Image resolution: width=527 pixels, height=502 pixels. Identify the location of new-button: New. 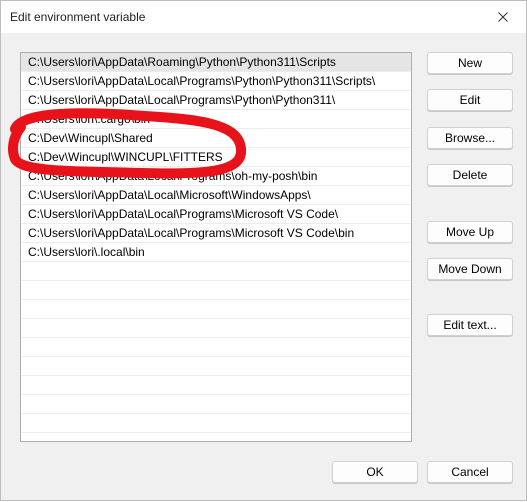
(470, 63).